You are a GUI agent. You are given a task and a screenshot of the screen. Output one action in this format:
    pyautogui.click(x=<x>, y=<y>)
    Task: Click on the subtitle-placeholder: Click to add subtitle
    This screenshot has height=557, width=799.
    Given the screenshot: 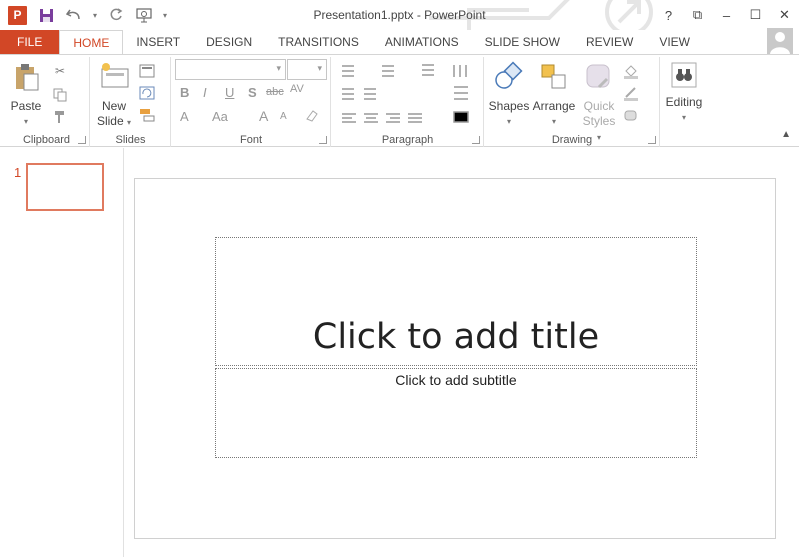 What is the action you would take?
    pyautogui.click(x=456, y=413)
    